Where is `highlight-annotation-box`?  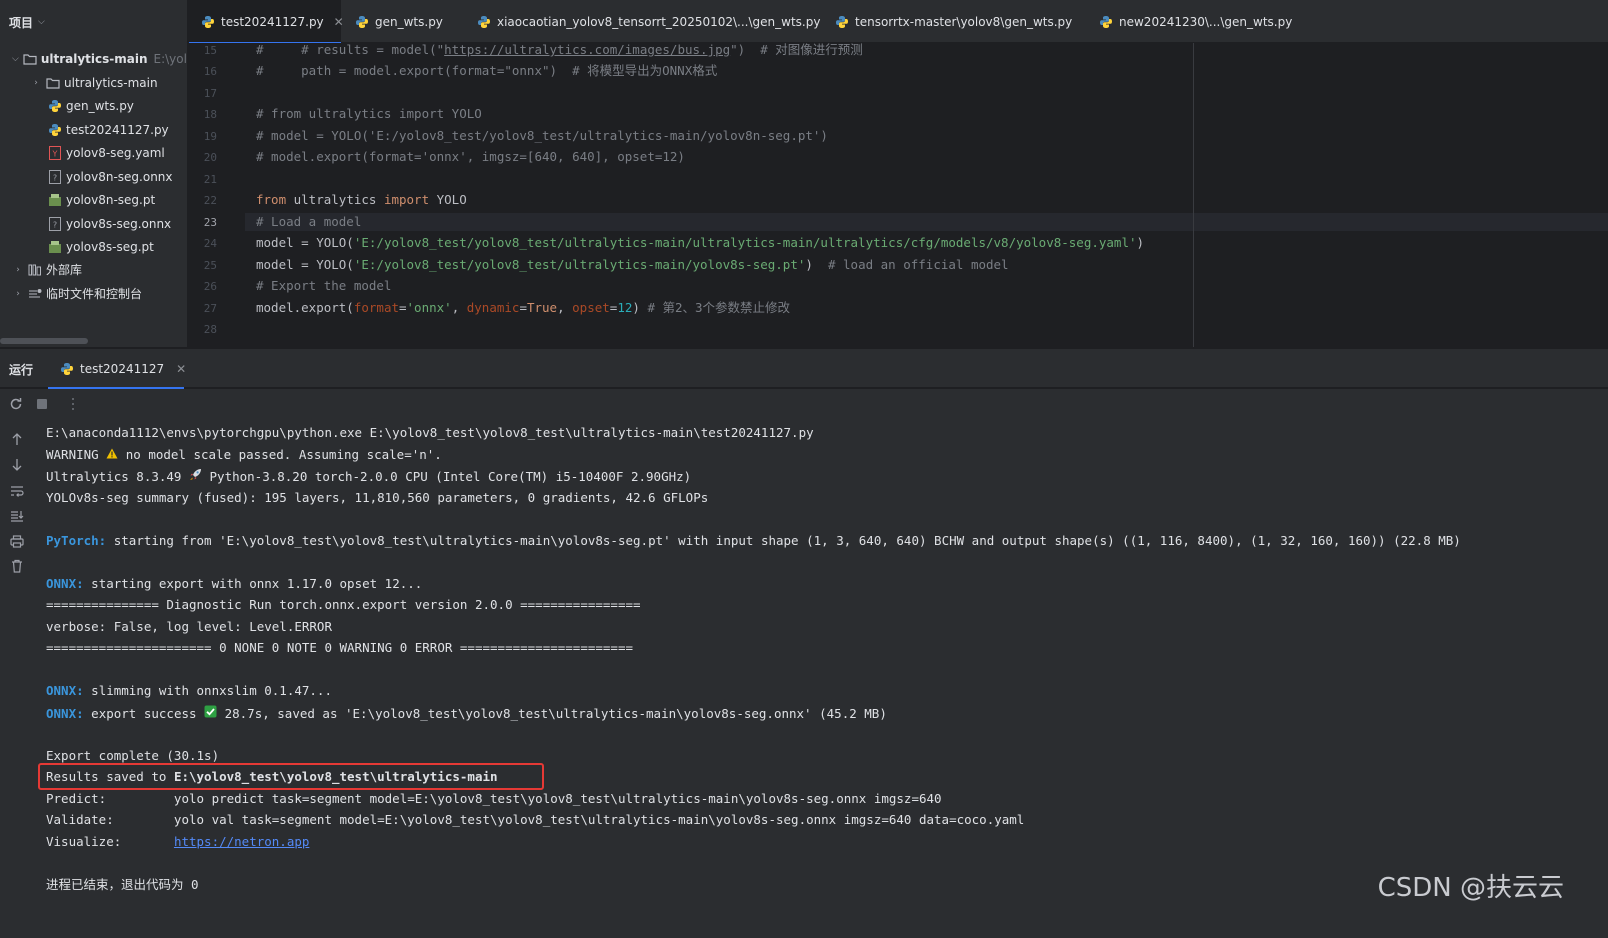 highlight-annotation-box is located at coordinates (291, 776).